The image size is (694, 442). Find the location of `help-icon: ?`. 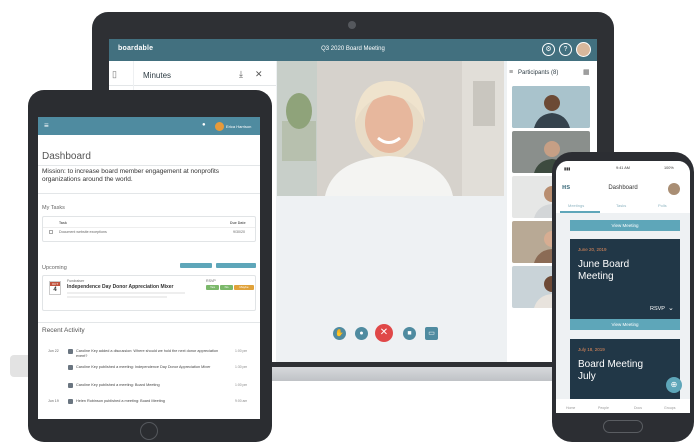

help-icon: ? is located at coordinates (565, 49).